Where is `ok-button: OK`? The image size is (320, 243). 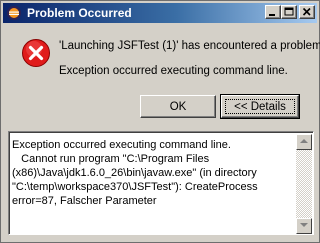 ok-button: OK is located at coordinates (178, 106).